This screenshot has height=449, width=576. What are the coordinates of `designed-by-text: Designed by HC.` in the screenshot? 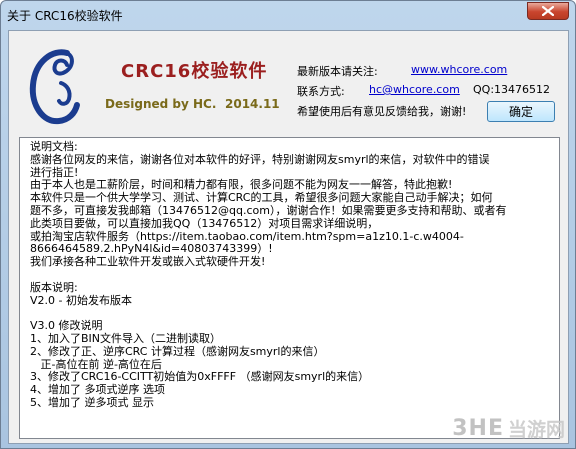 It's located at (161, 104).